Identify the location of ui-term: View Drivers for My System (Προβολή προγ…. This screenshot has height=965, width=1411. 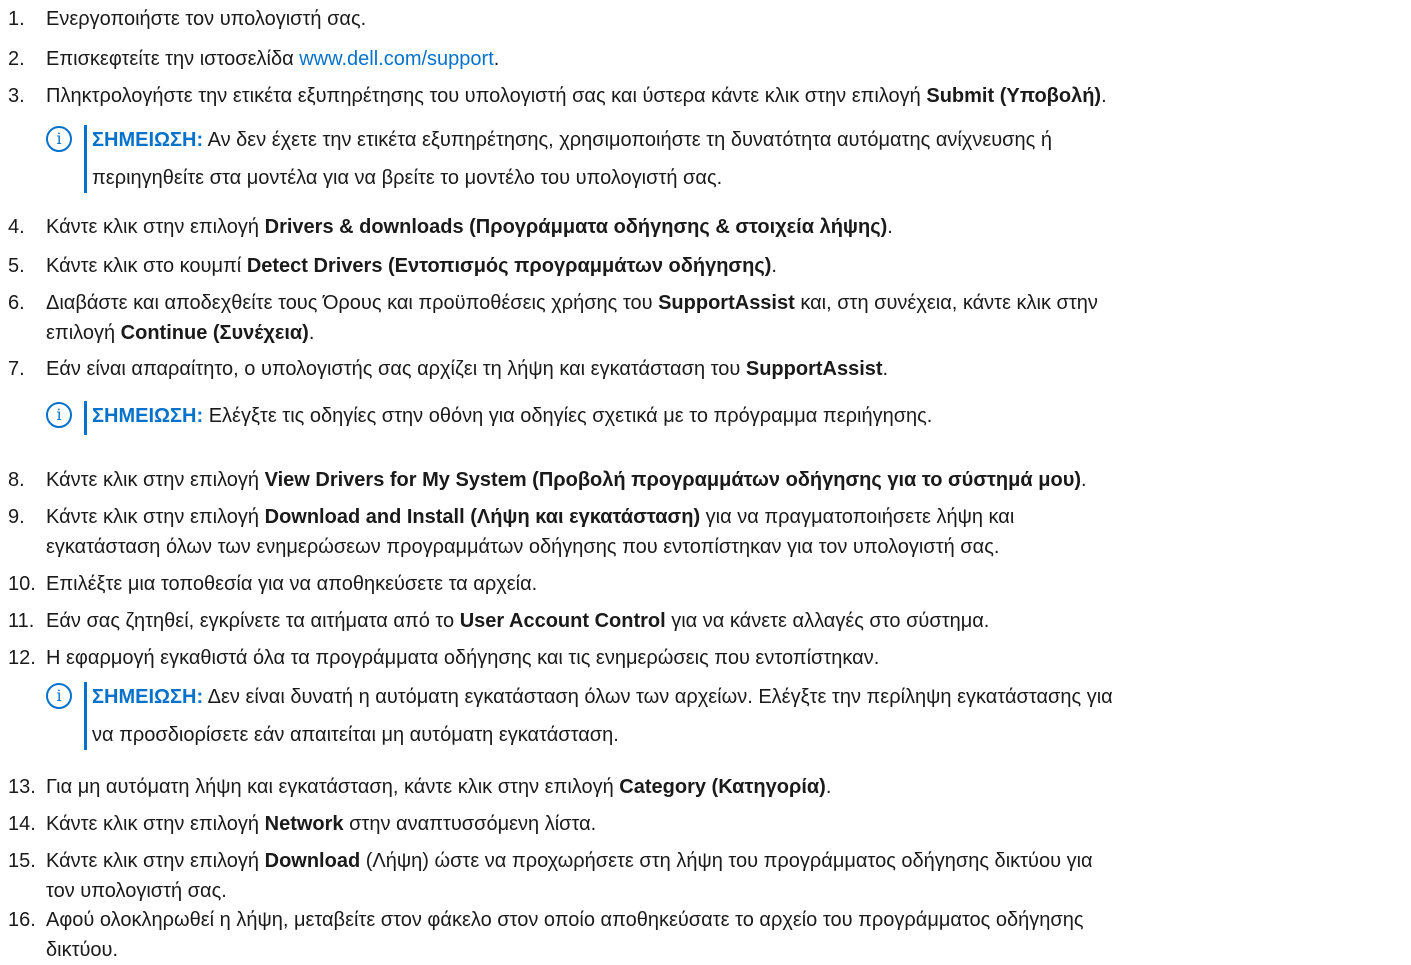
(672, 480).